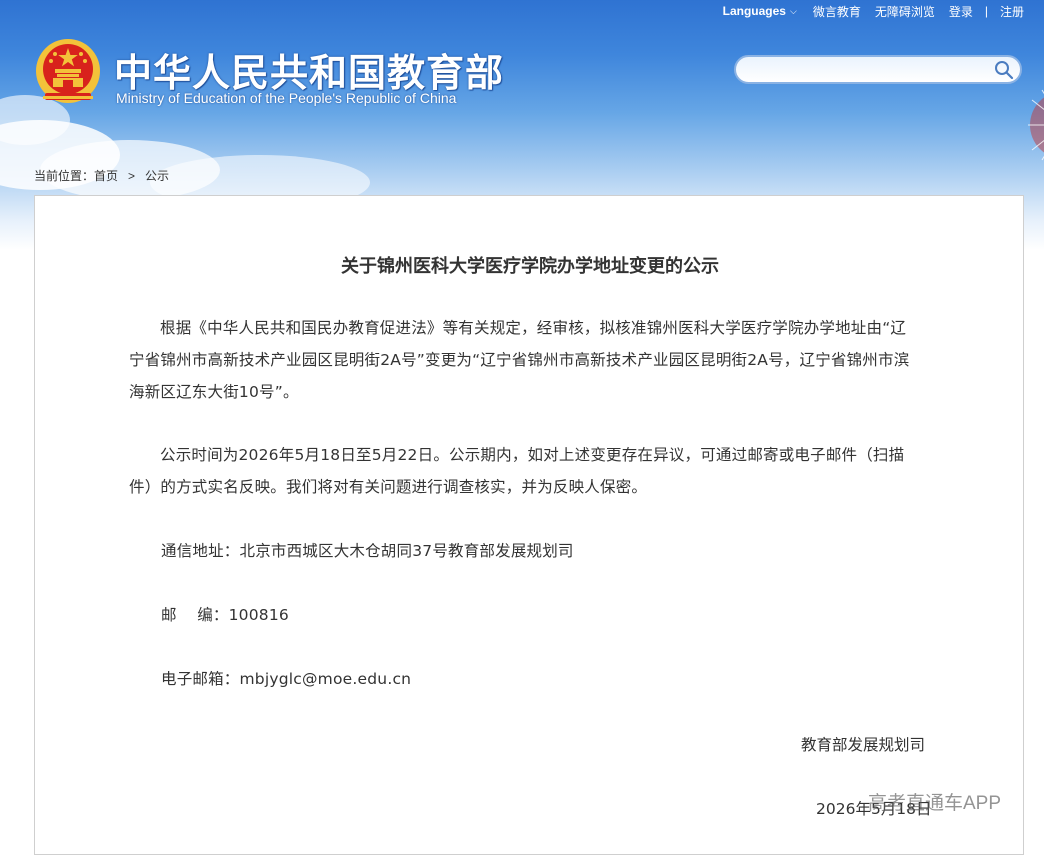 Image resolution: width=1044 pixels, height=855 pixels. I want to click on site-title-chinese: 中华人民共和国教育部, so click(309, 69).